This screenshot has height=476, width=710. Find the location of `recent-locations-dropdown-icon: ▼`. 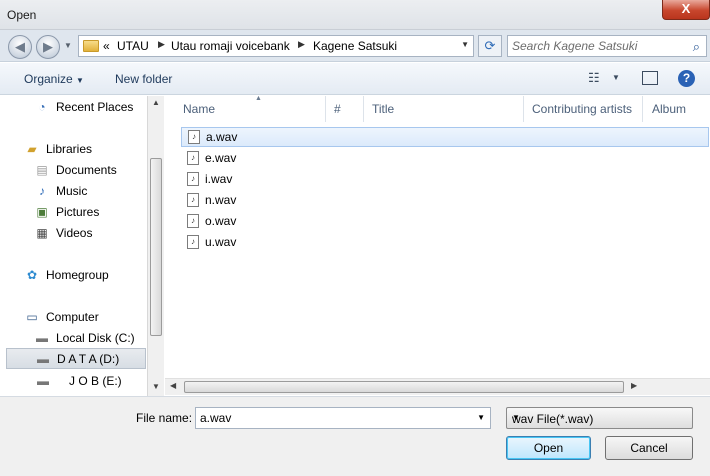

recent-locations-dropdown-icon: ▼ is located at coordinates (68, 45).